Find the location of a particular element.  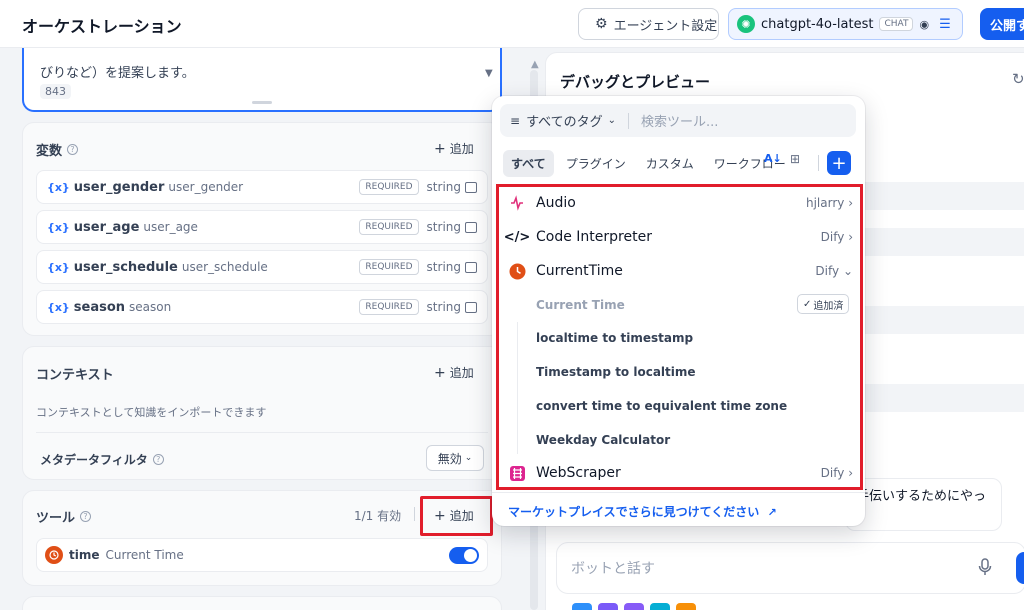

settings-sliders-icon: ☰ is located at coordinates (945, 24).